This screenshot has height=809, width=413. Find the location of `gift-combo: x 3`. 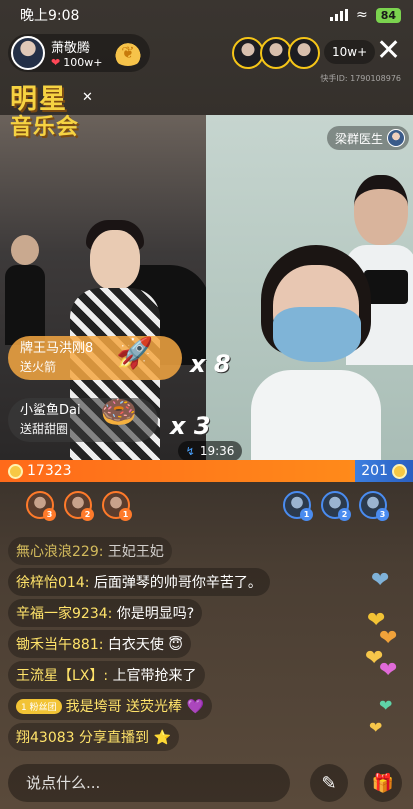

gift-combo: x 3 is located at coordinates (190, 426).